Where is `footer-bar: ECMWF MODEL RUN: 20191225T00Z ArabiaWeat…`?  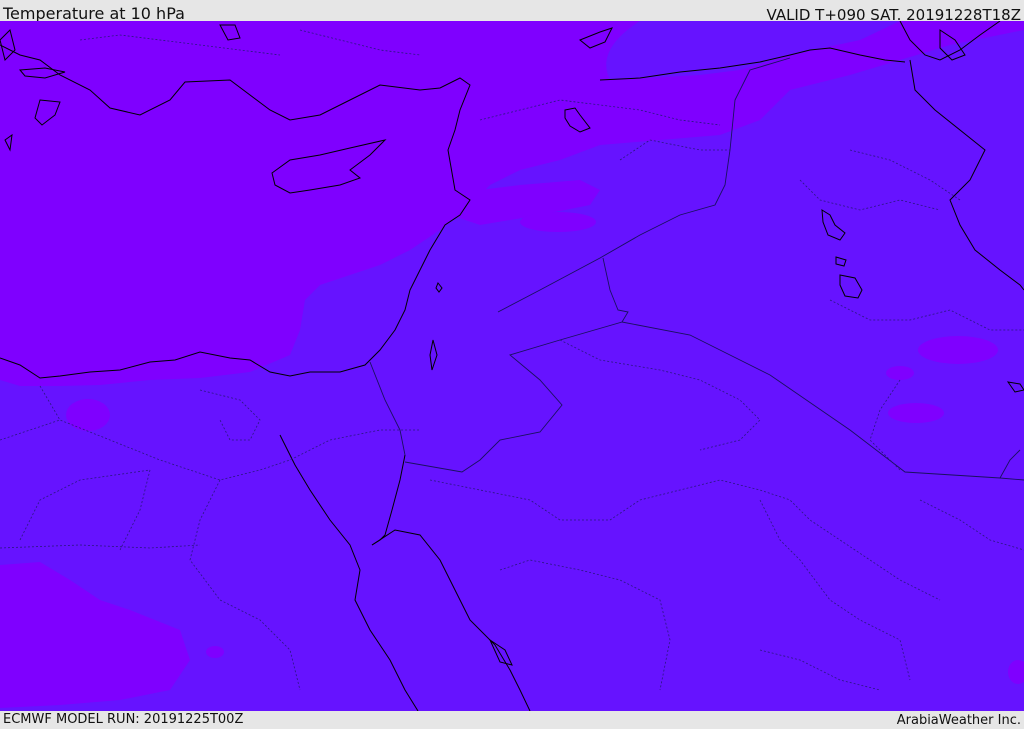 footer-bar: ECMWF MODEL RUN: 20191225T00Z ArabiaWeat… is located at coordinates (512, 720).